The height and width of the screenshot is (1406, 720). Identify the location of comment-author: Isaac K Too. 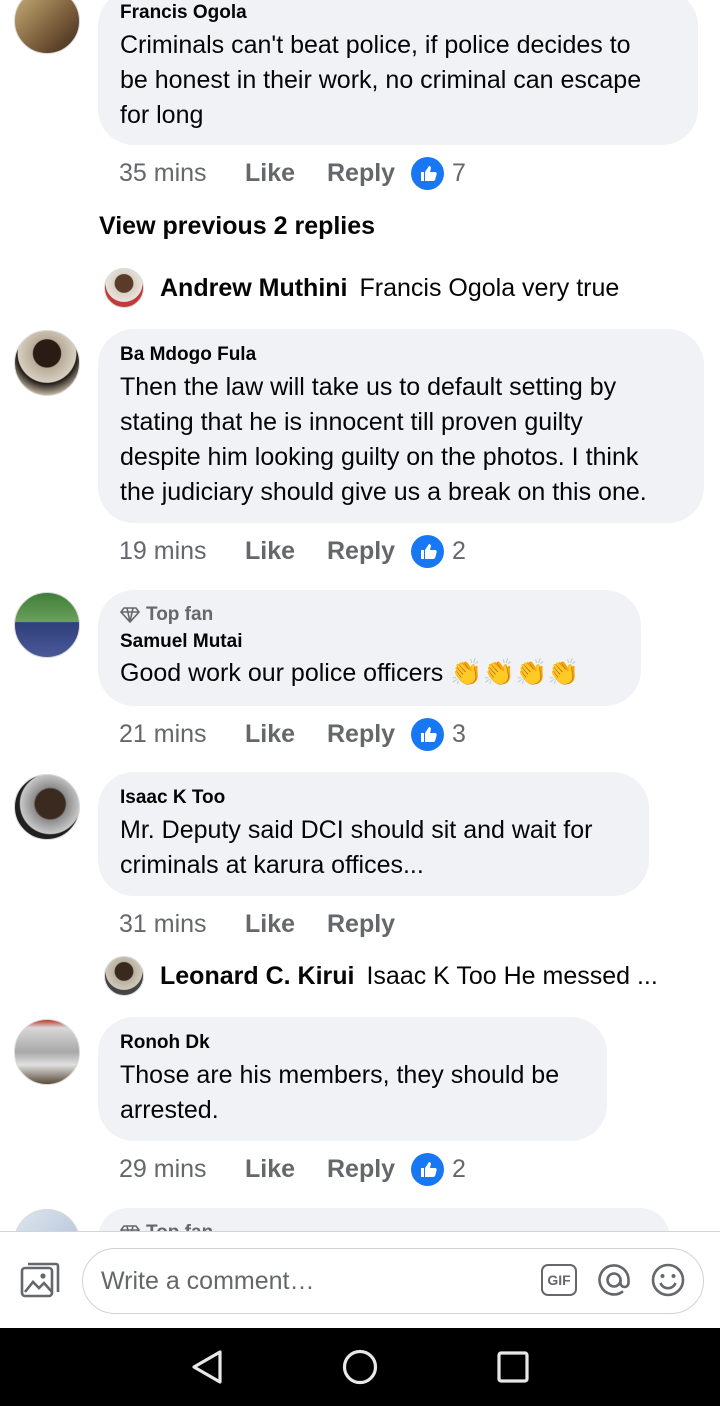
(373, 798).